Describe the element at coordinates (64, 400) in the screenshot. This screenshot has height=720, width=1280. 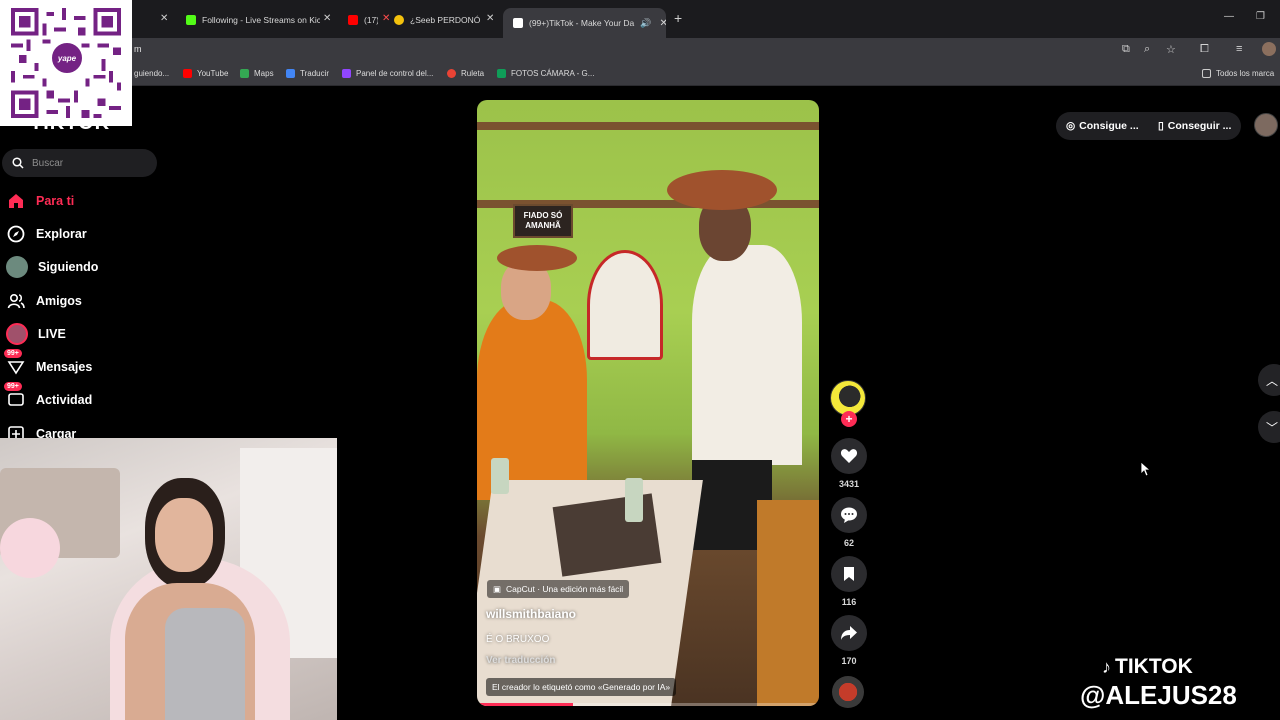
I see `sidebar-item-label: Actividad` at that location.